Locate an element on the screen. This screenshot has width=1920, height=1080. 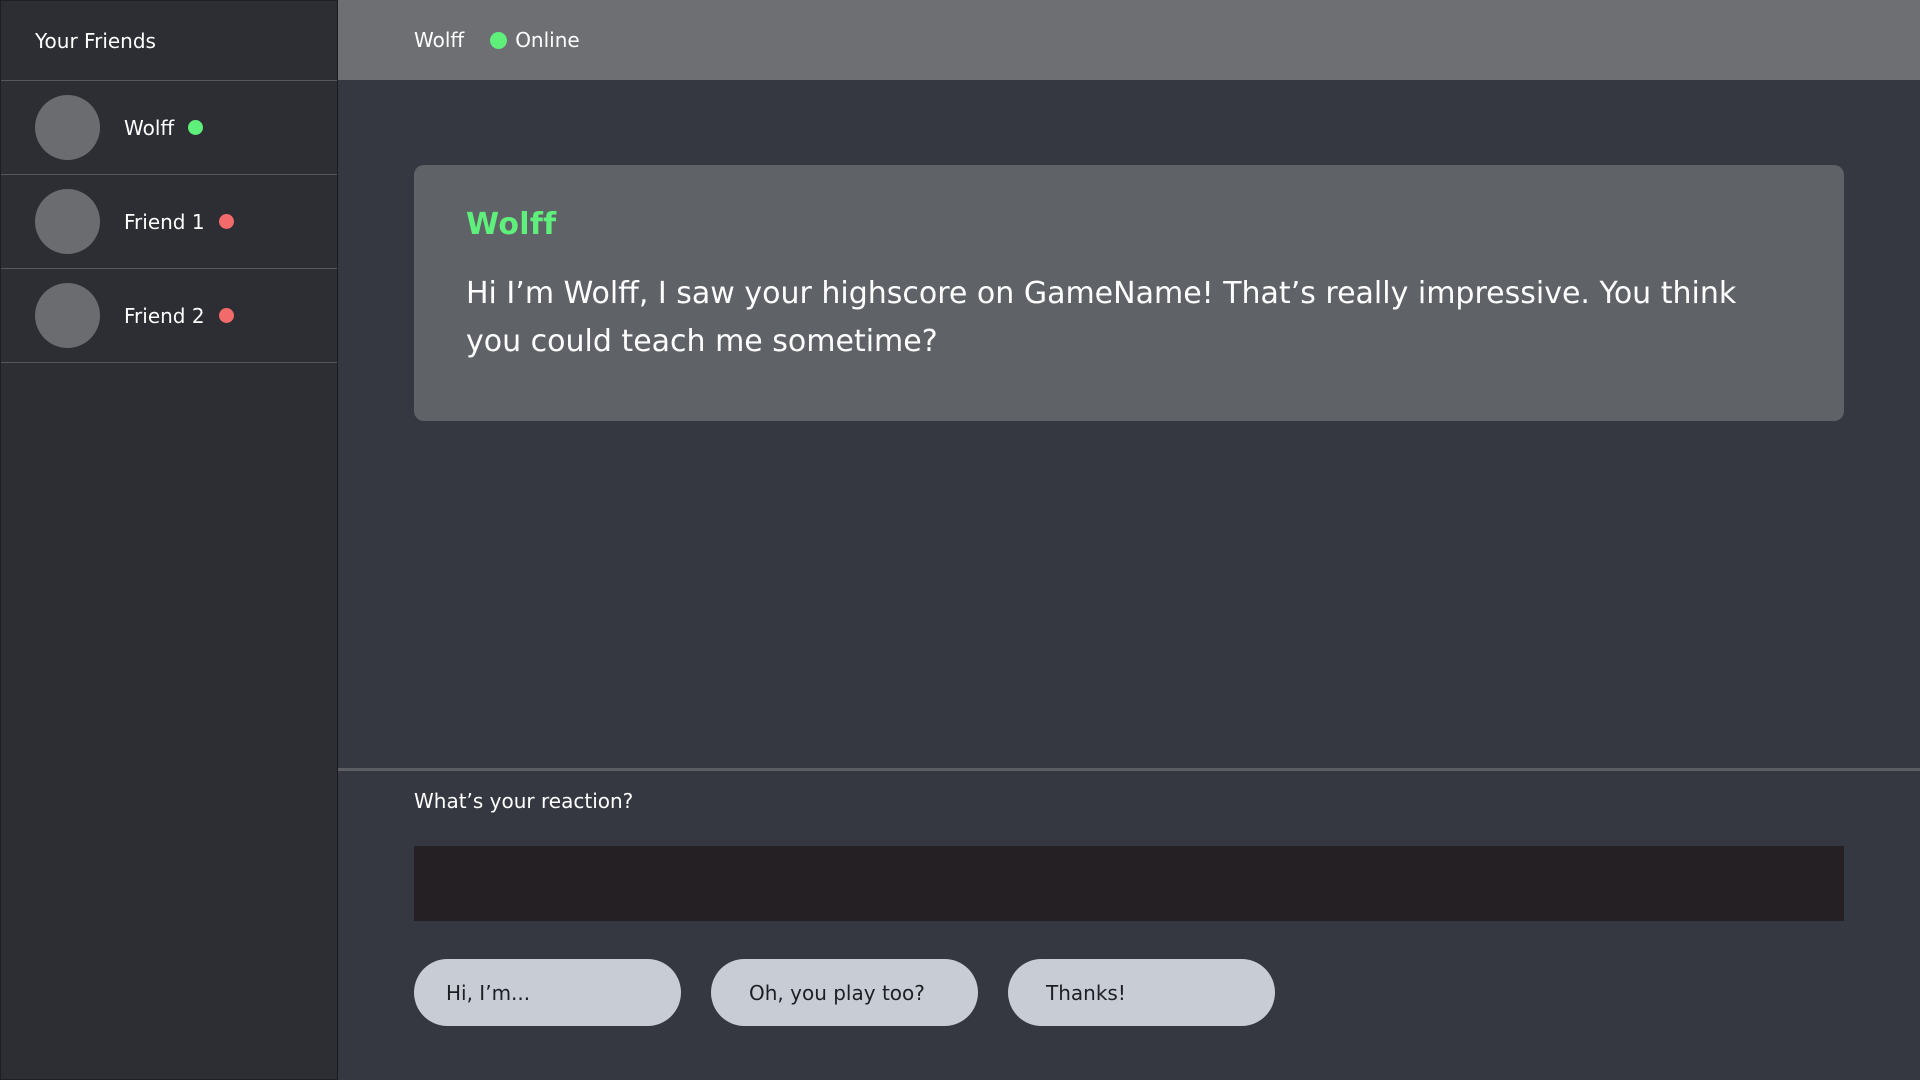
friend-name: Friend 2 is located at coordinates (164, 315).